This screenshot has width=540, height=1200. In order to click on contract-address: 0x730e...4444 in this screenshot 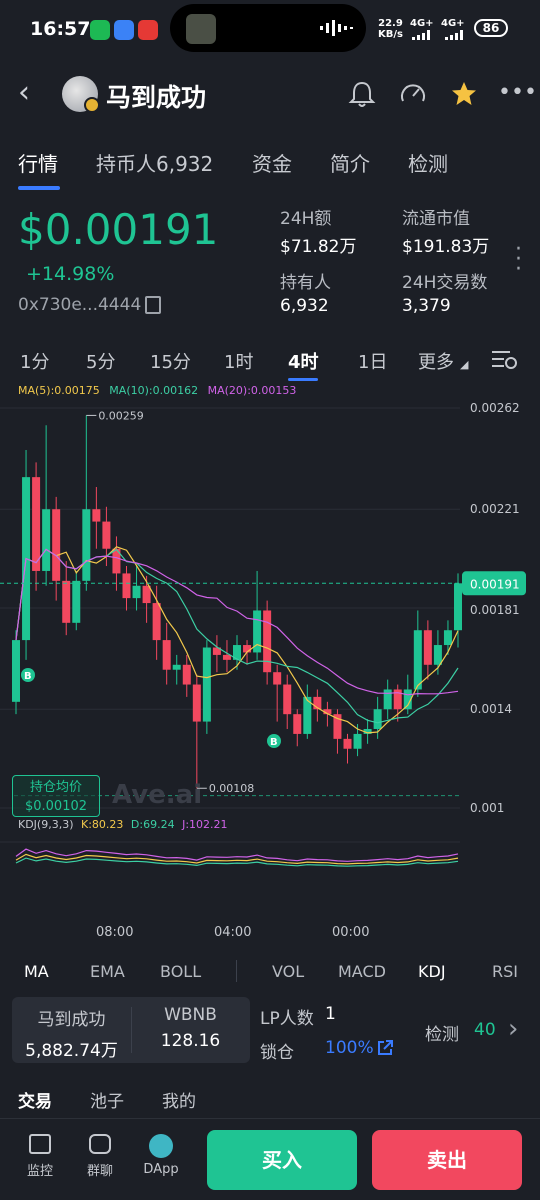, I will do `click(80, 305)`.